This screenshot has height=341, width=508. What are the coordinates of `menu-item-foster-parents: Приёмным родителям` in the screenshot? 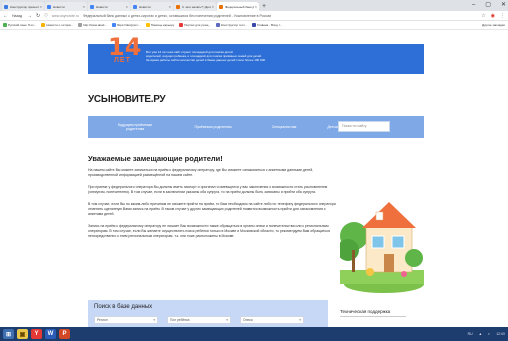 It's located at (213, 127).